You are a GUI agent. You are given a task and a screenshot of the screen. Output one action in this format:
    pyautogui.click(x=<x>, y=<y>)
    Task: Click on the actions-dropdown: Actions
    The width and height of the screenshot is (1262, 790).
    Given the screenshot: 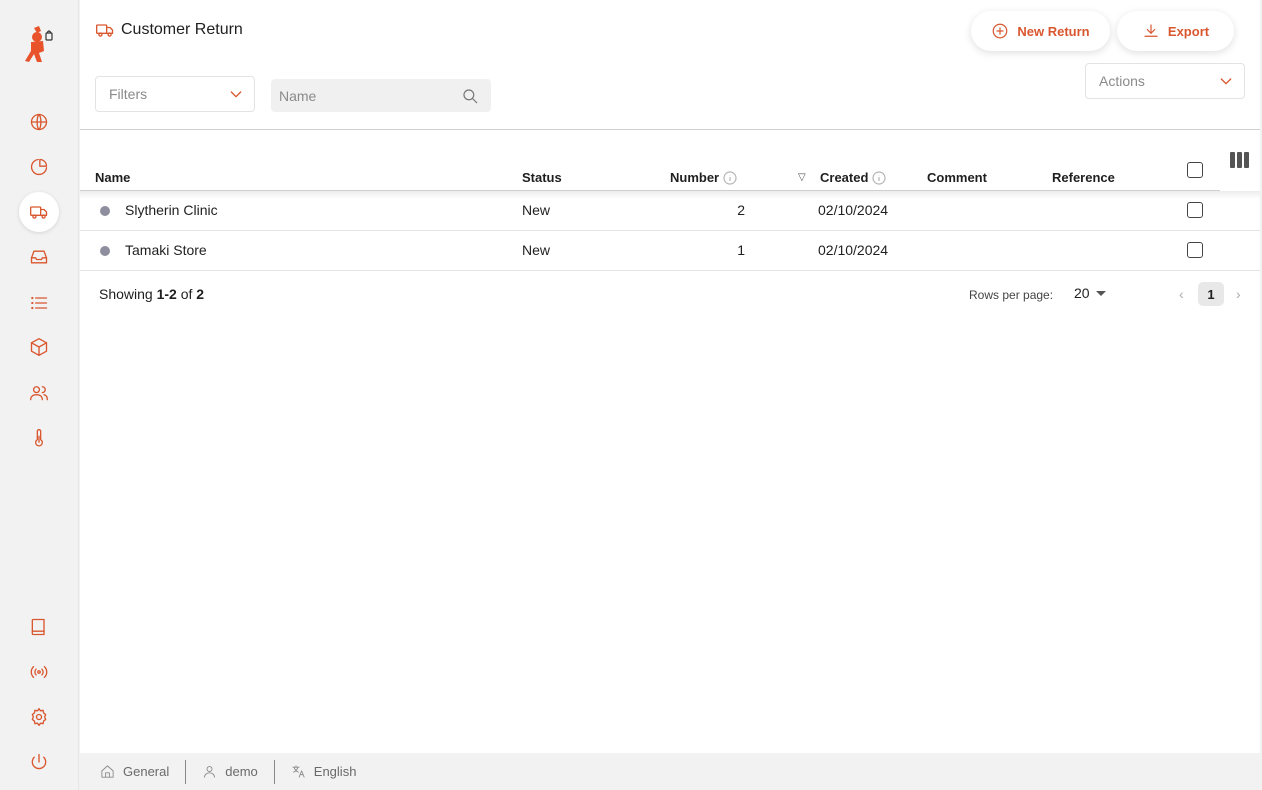 What is the action you would take?
    pyautogui.click(x=1165, y=81)
    